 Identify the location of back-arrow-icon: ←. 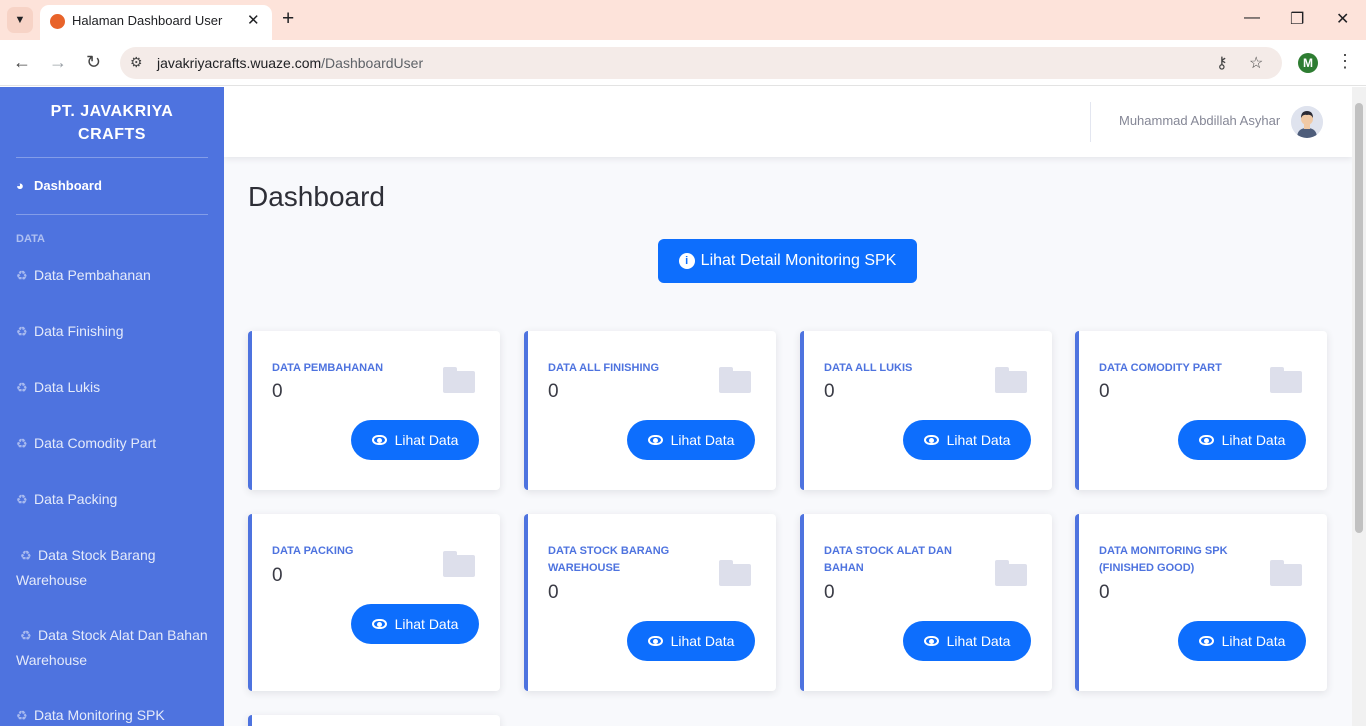
(22, 62).